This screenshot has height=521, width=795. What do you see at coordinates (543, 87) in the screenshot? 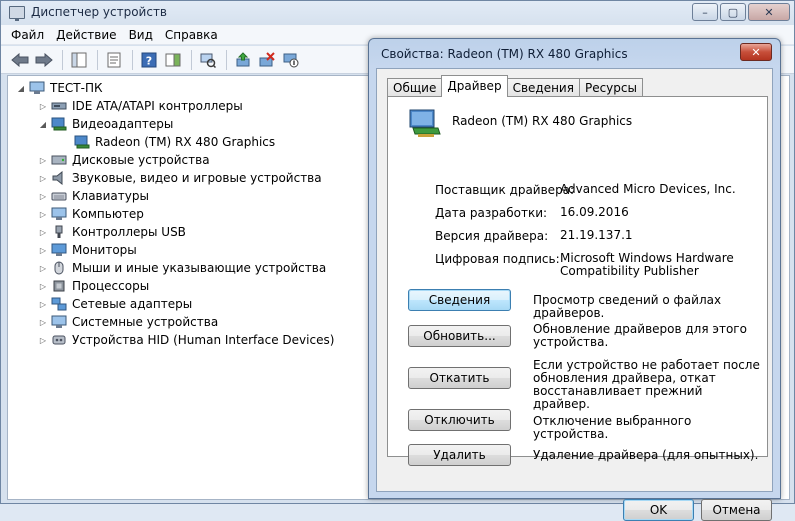
I see `tab-details: Сведения` at bounding box center [543, 87].